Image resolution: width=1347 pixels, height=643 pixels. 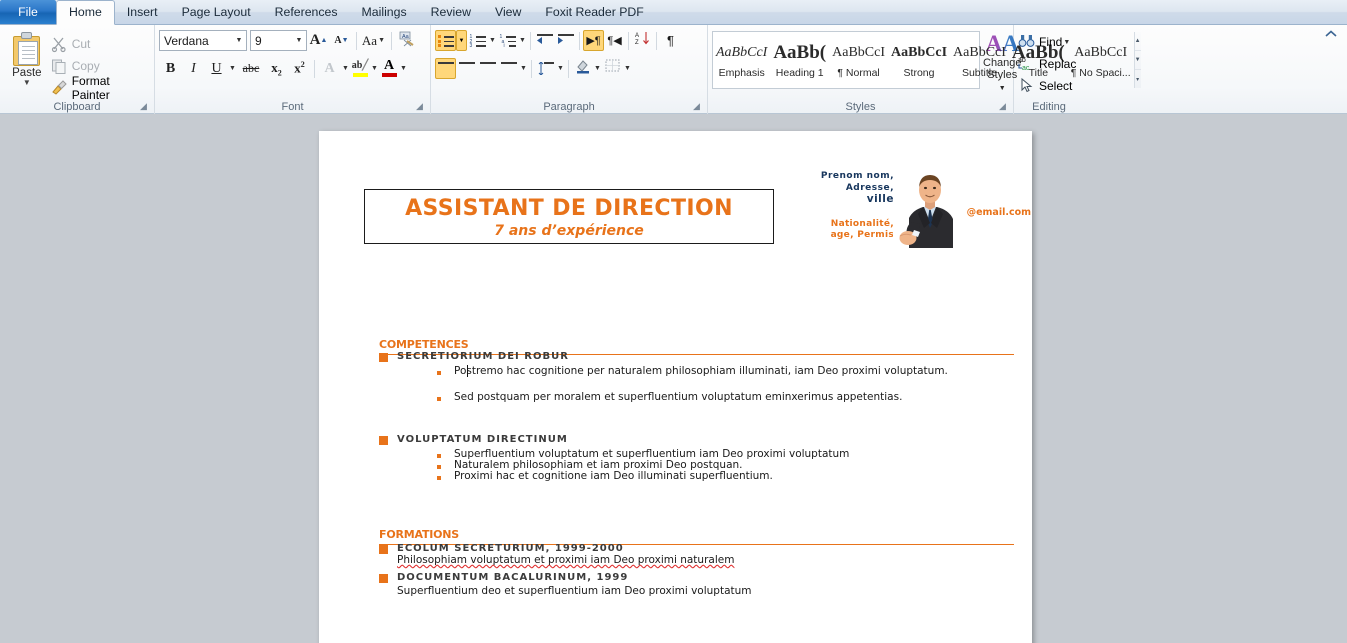 I want to click on styles-dialog-launcher-icon: ◢, so click(x=1004, y=106).